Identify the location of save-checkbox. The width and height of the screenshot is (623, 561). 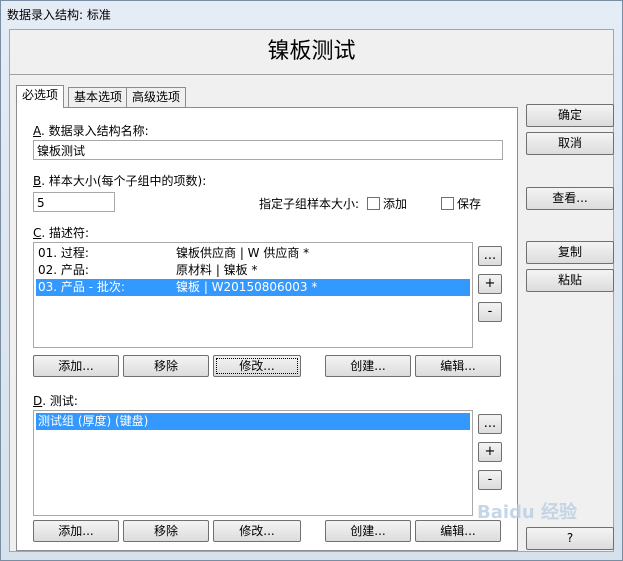
(447, 203).